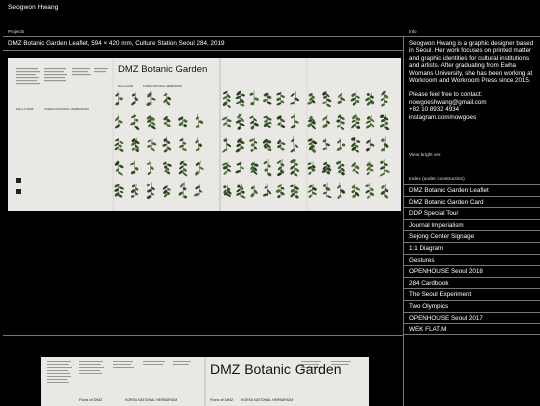 The image size is (540, 406). Describe the element at coordinates (472, 318) in the screenshot. I see `index-item: OPENHOUSE Seoul 2017` at that location.